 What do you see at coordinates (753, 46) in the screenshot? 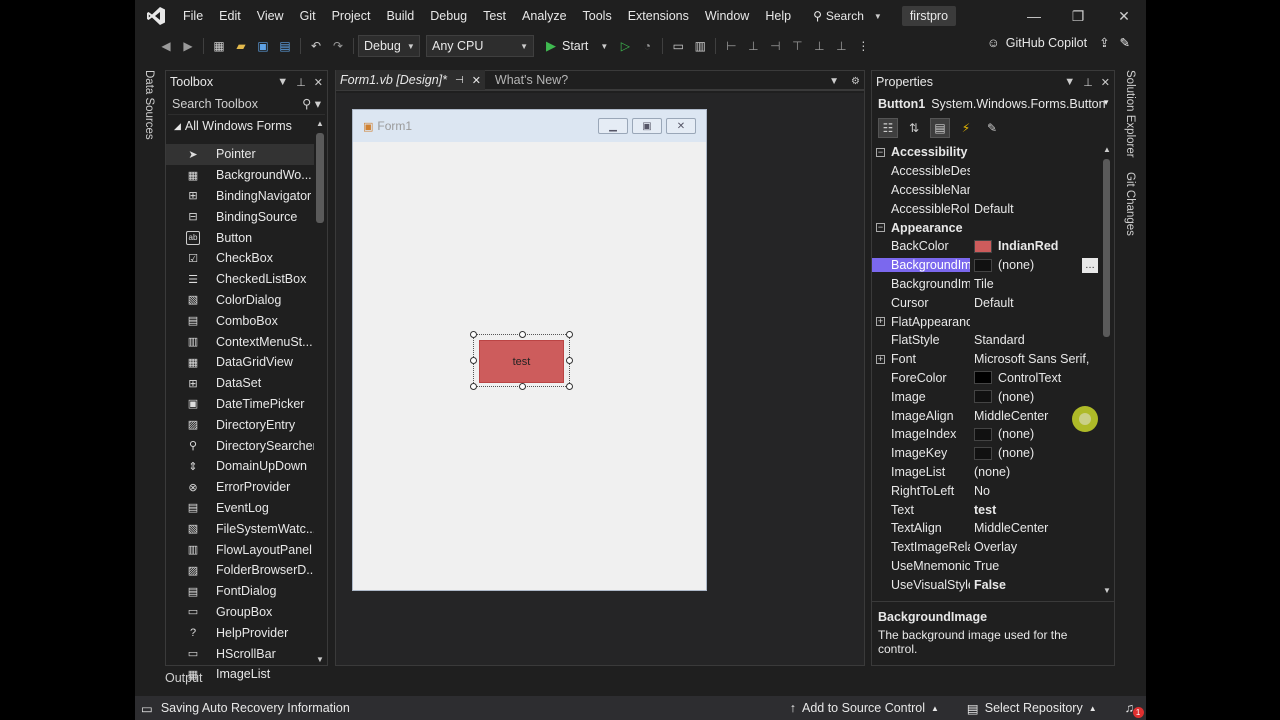
I see `align-centers-icon: ⊥` at bounding box center [753, 46].